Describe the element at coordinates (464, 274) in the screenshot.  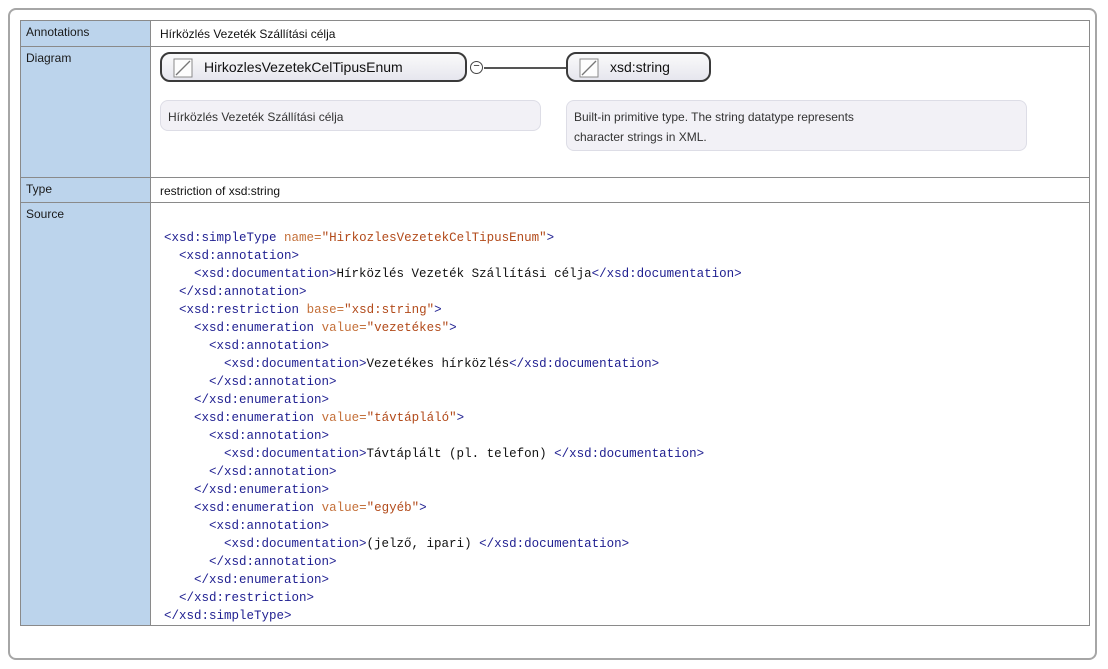
I see `code-token: Hírközlés Vezeték Szállítási célja` at that location.